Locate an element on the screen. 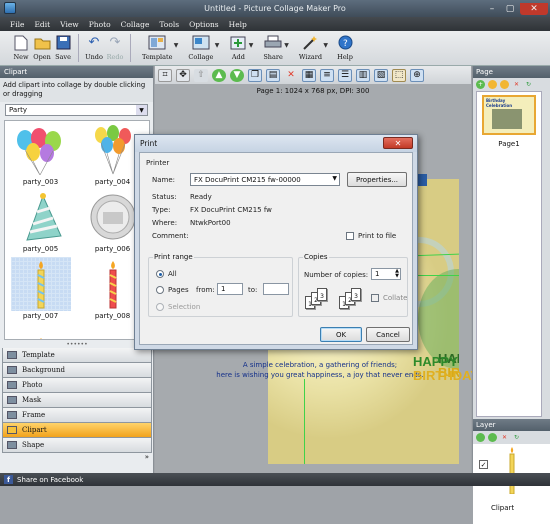 This screenshot has height=524, width=550. page-list: Birthday Celebration Page1 is located at coordinates (509, 254).